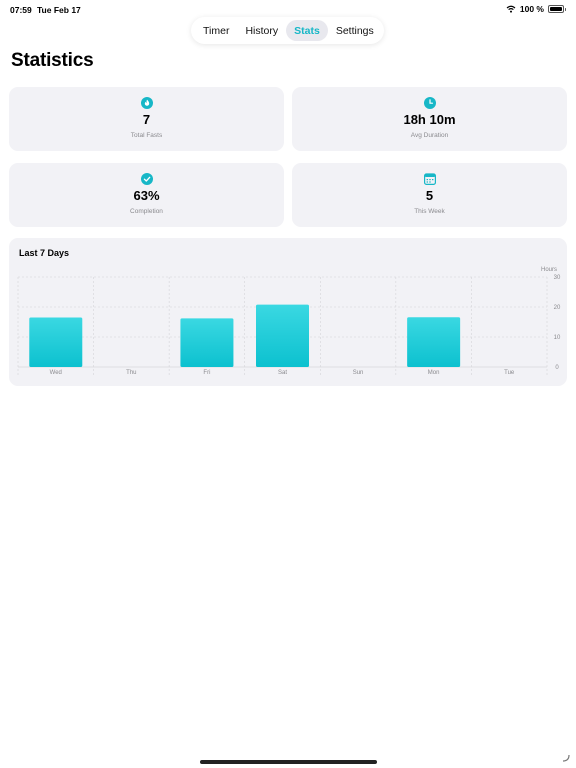 The width and height of the screenshot is (576, 768). Describe the element at coordinates (557, 278) in the screenshot. I see `y-tick-label: 30` at that location.